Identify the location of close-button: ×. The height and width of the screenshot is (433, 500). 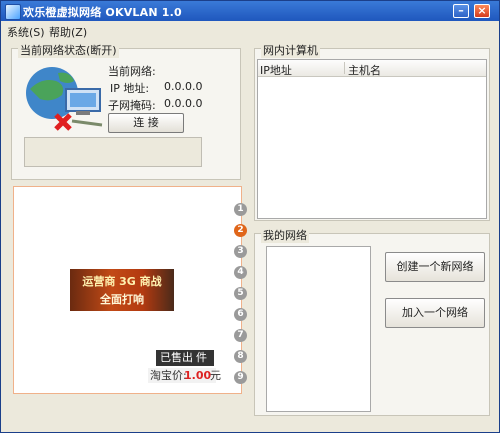
(482, 11).